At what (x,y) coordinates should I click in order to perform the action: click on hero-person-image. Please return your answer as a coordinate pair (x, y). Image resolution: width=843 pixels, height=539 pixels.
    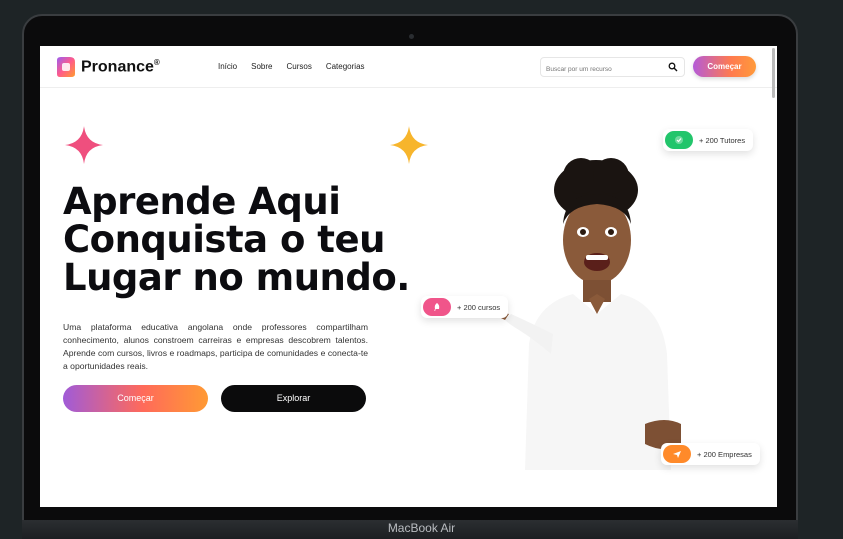
    Looking at the image, I should click on (588, 314).